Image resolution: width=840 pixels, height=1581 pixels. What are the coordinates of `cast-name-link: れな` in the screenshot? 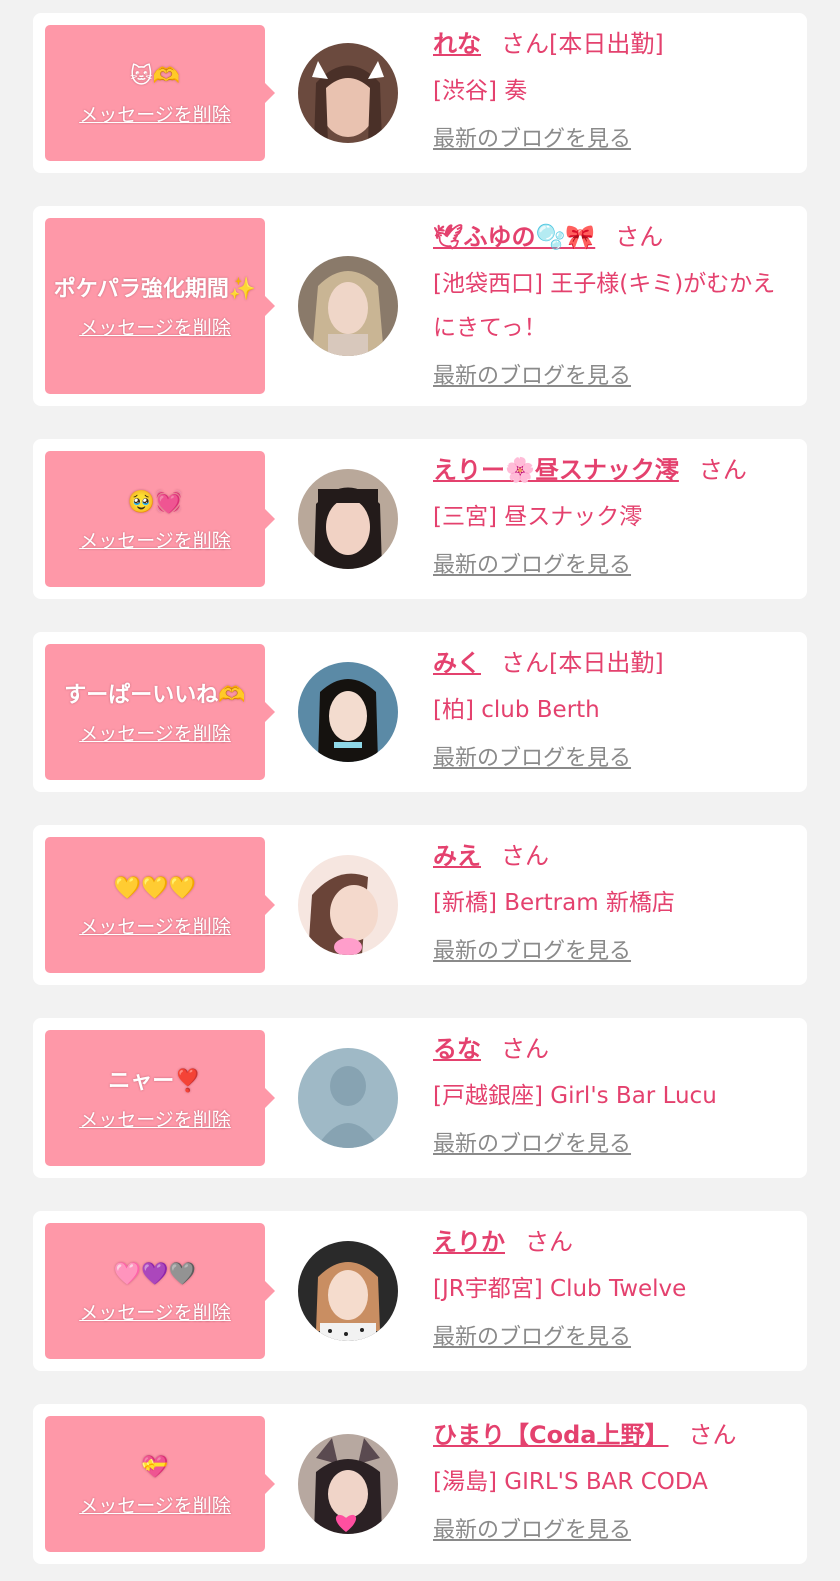 It's located at (457, 44).